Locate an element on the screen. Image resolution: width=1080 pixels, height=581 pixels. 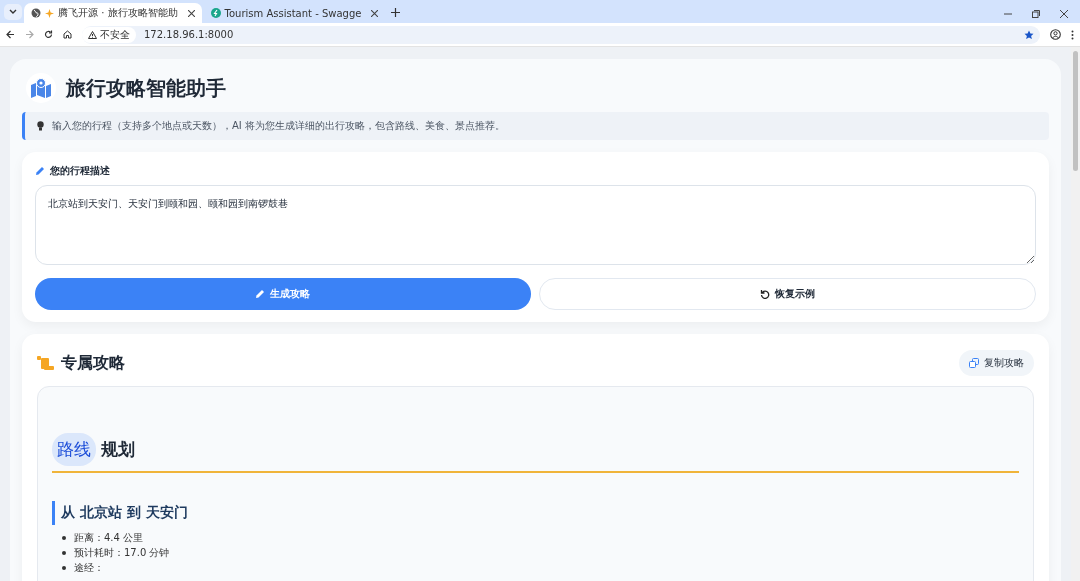
route-detail: 途经： is located at coordinates (89, 568).